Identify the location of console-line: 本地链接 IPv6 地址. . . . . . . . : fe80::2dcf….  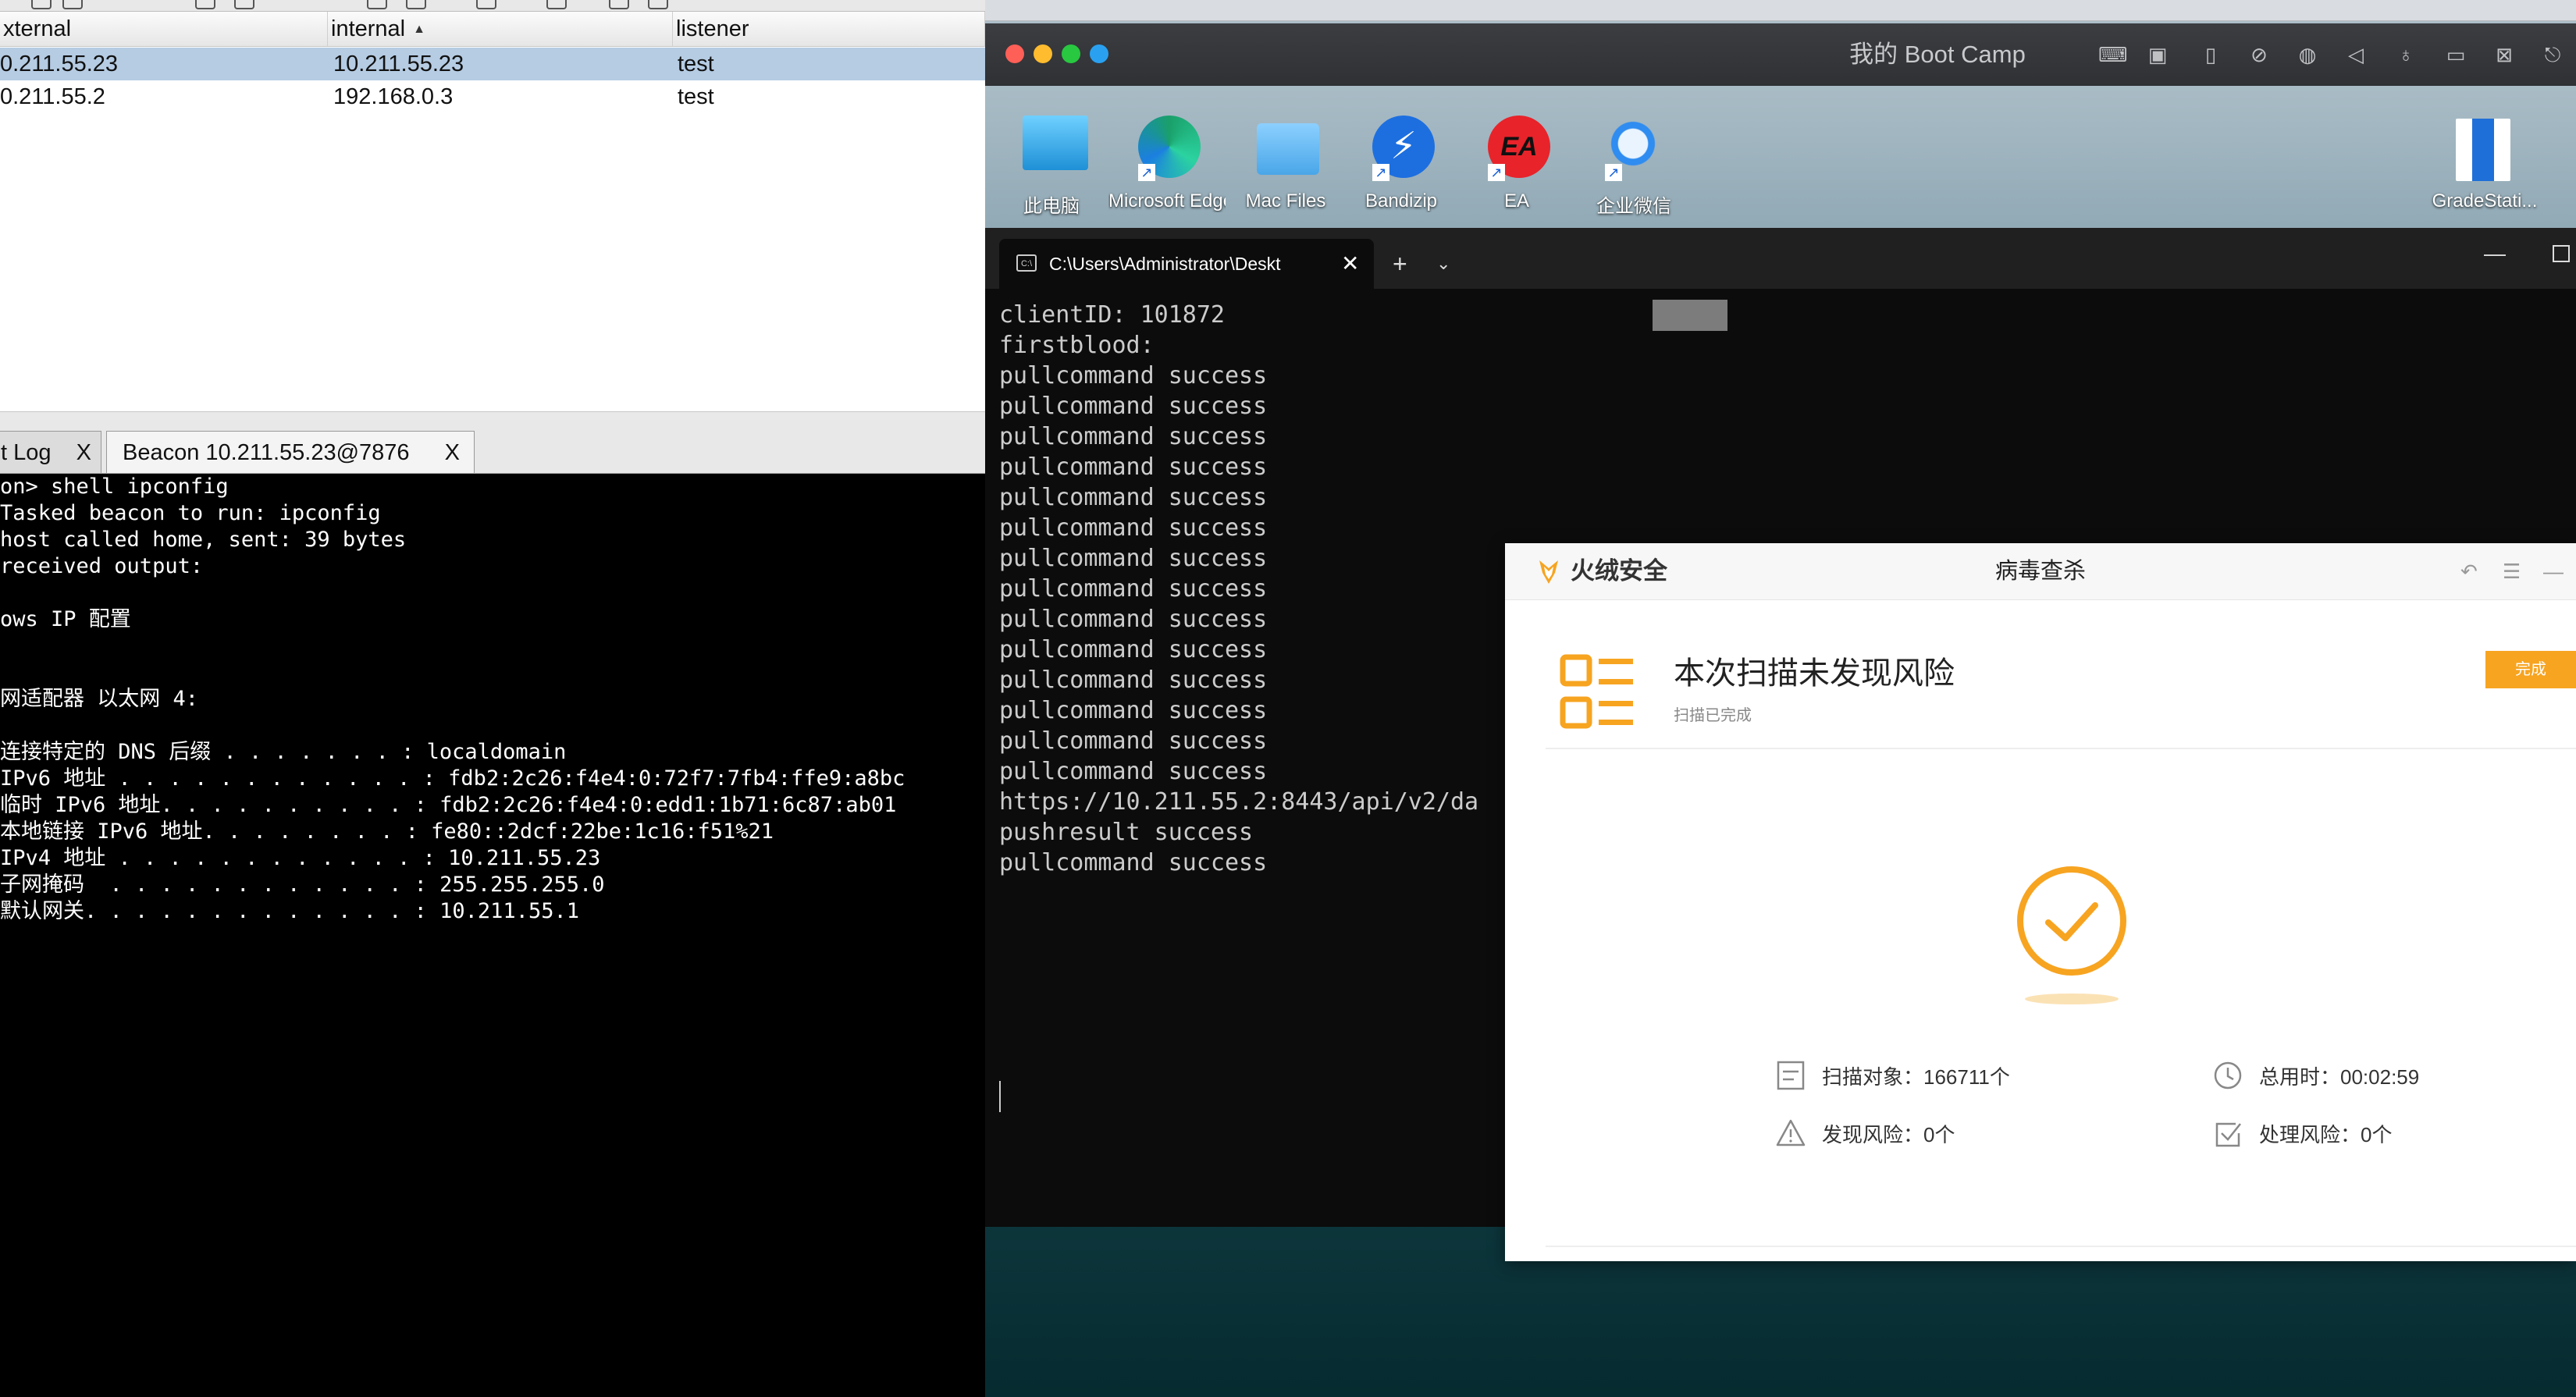
(387, 831).